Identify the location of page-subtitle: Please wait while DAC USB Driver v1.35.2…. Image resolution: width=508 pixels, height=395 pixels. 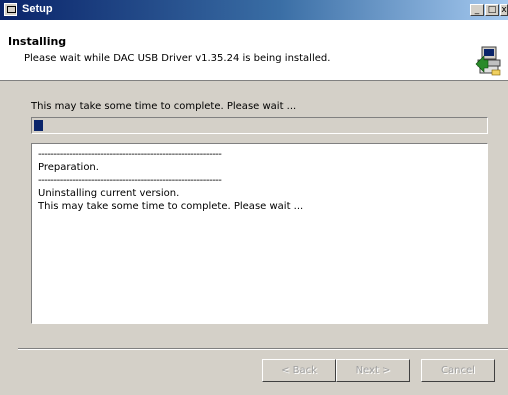
(177, 58).